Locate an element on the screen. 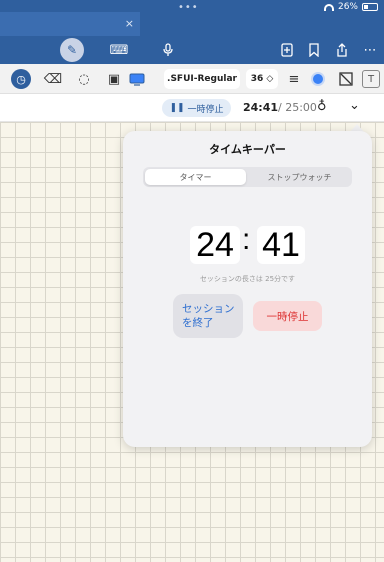 Image resolution: width=384 pixels, height=562 pixels. text-icon: T is located at coordinates (371, 79).